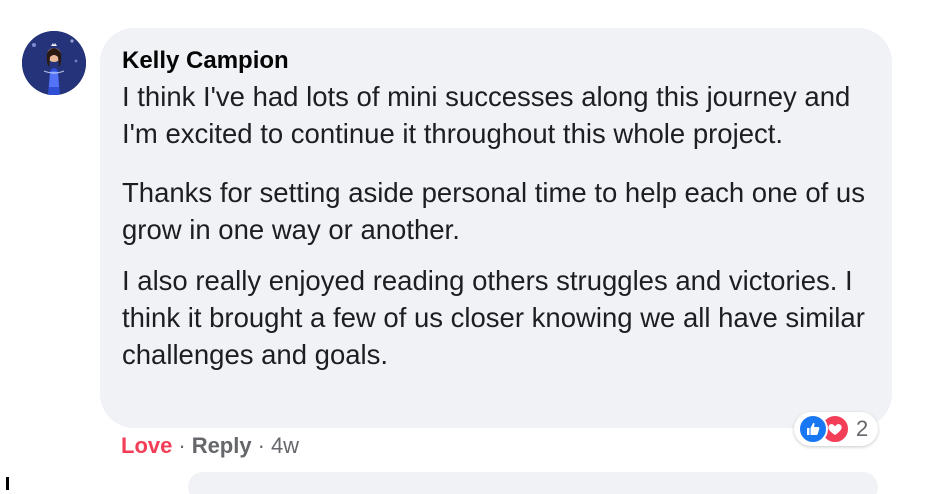 The width and height of the screenshot is (936, 494). What do you see at coordinates (222, 445) in the screenshot?
I see `reply-link: Reply` at bounding box center [222, 445].